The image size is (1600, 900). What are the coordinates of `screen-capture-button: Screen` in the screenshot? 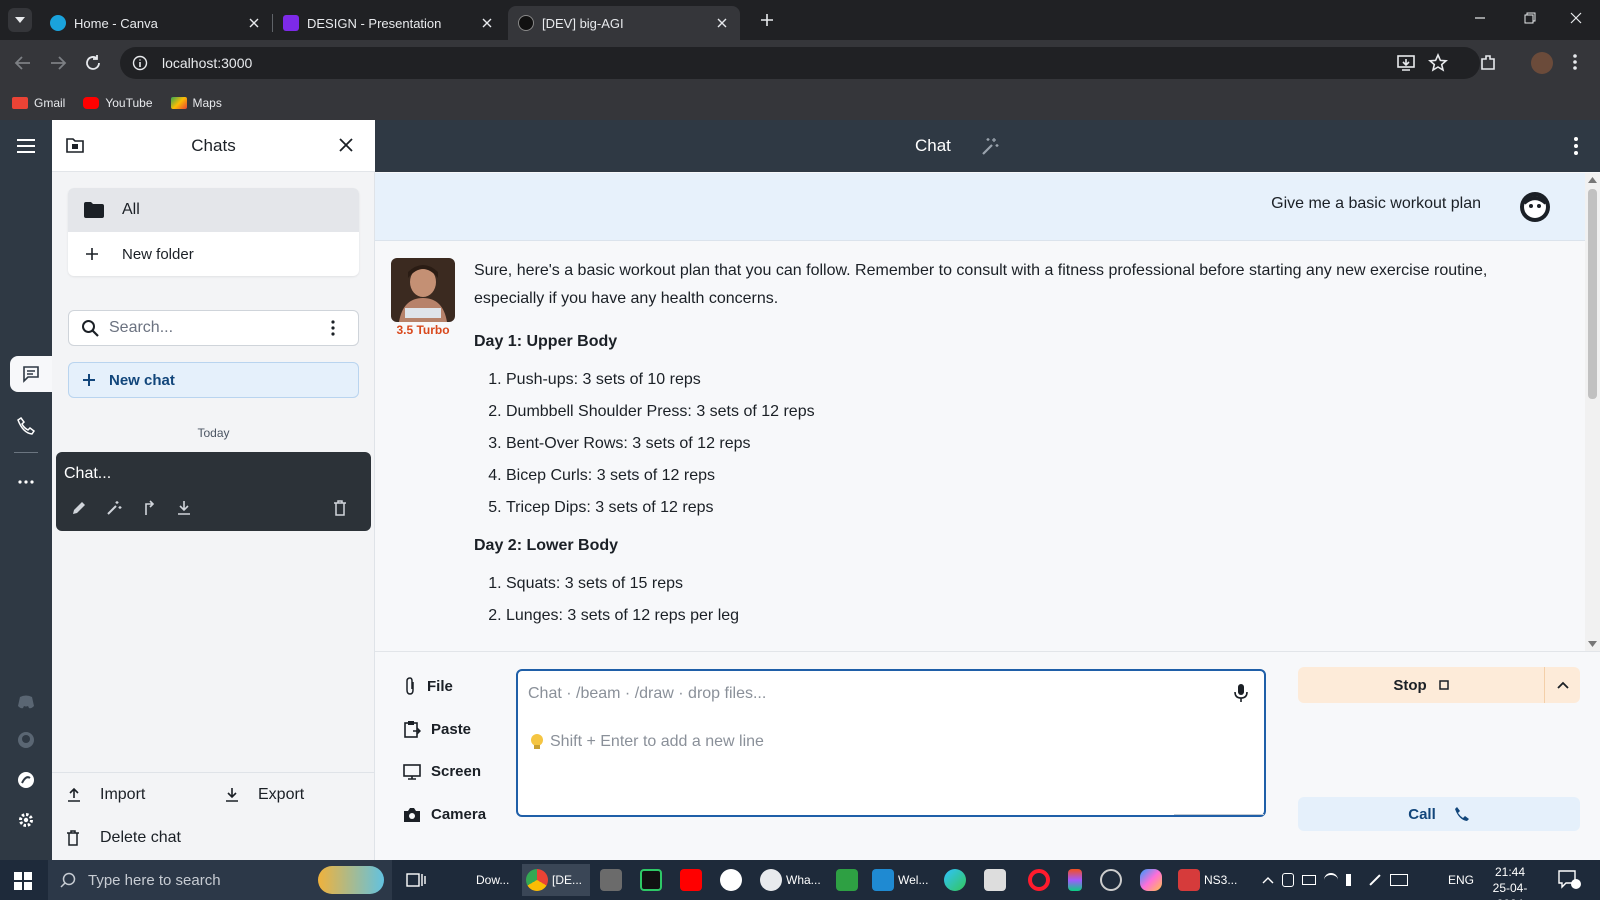 It's located at (442, 771).